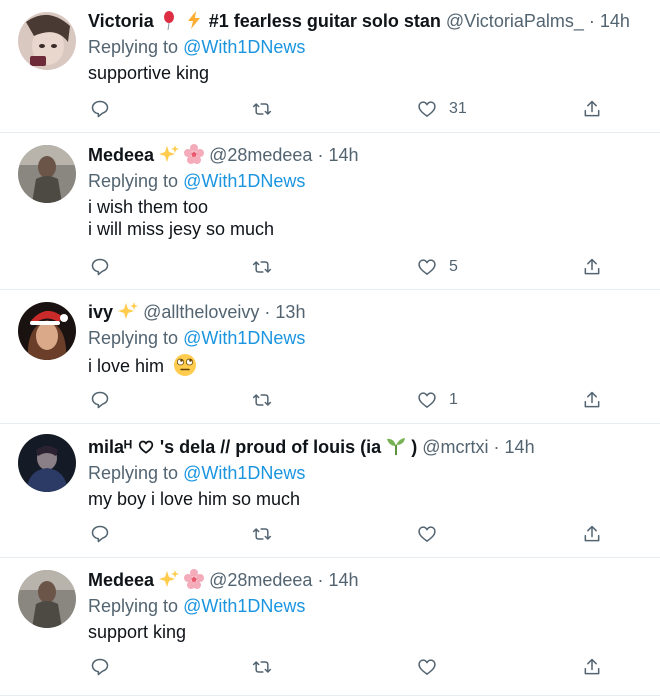  What do you see at coordinates (330, 109) in the screenshot?
I see `action-bar: 31` at bounding box center [330, 109].